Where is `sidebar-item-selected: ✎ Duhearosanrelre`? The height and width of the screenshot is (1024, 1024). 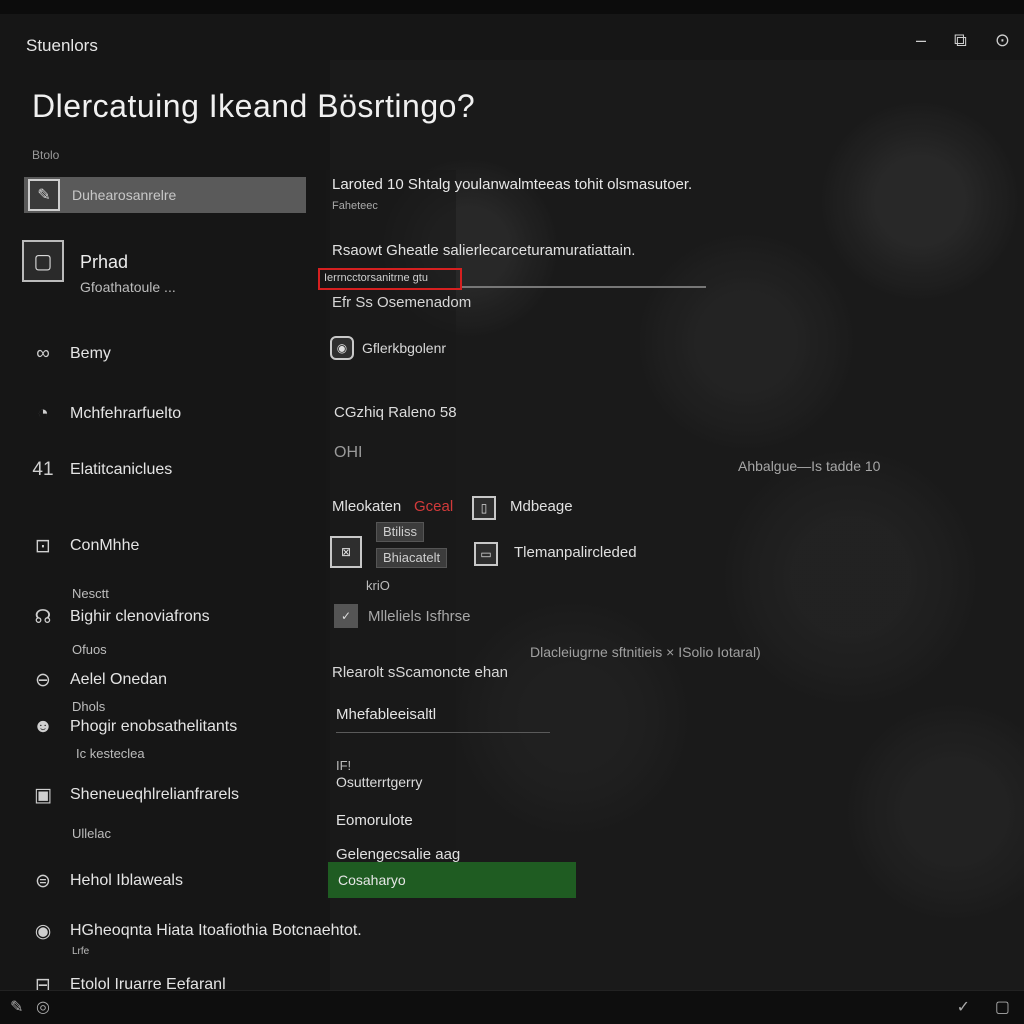
sidebar-item-selected: ✎ Duhearosanrelre is located at coordinates (165, 195).